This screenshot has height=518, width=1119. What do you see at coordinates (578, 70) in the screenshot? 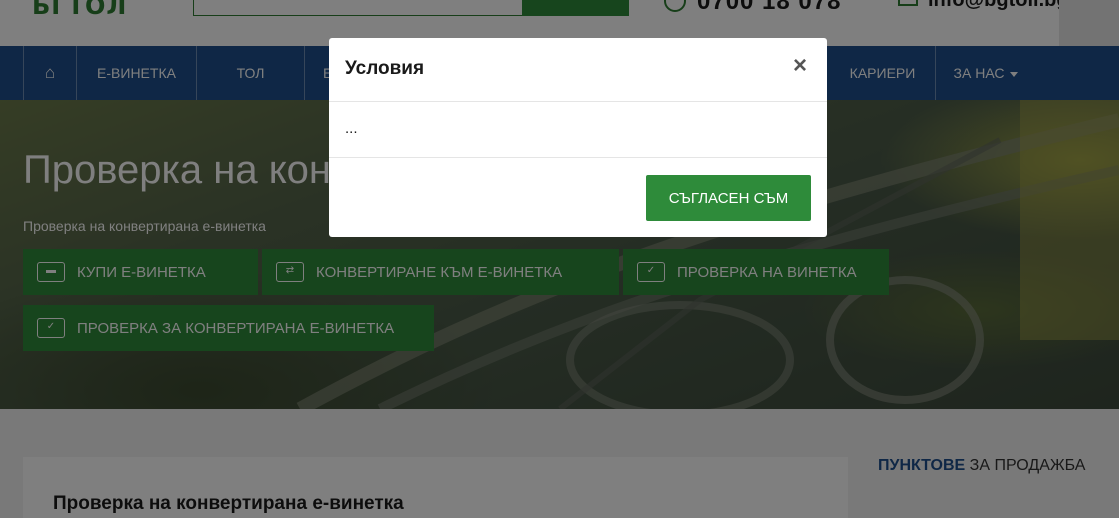
I see `modal-header: Условия ×` at bounding box center [578, 70].